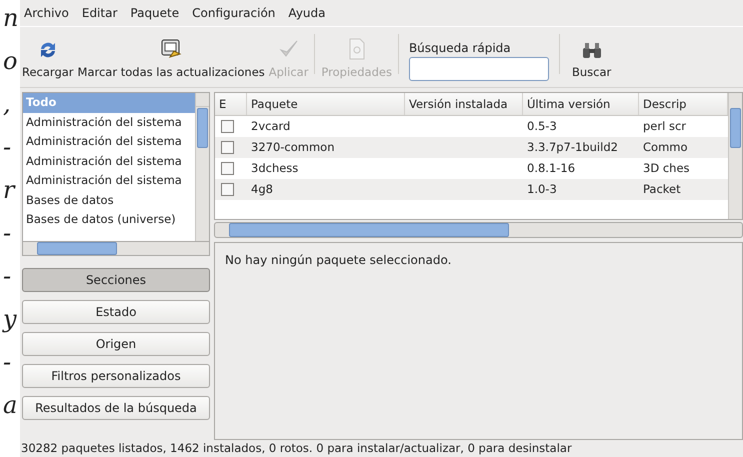  Describe the element at coordinates (234, 13) in the screenshot. I see `menu-item: Configuración` at that location.